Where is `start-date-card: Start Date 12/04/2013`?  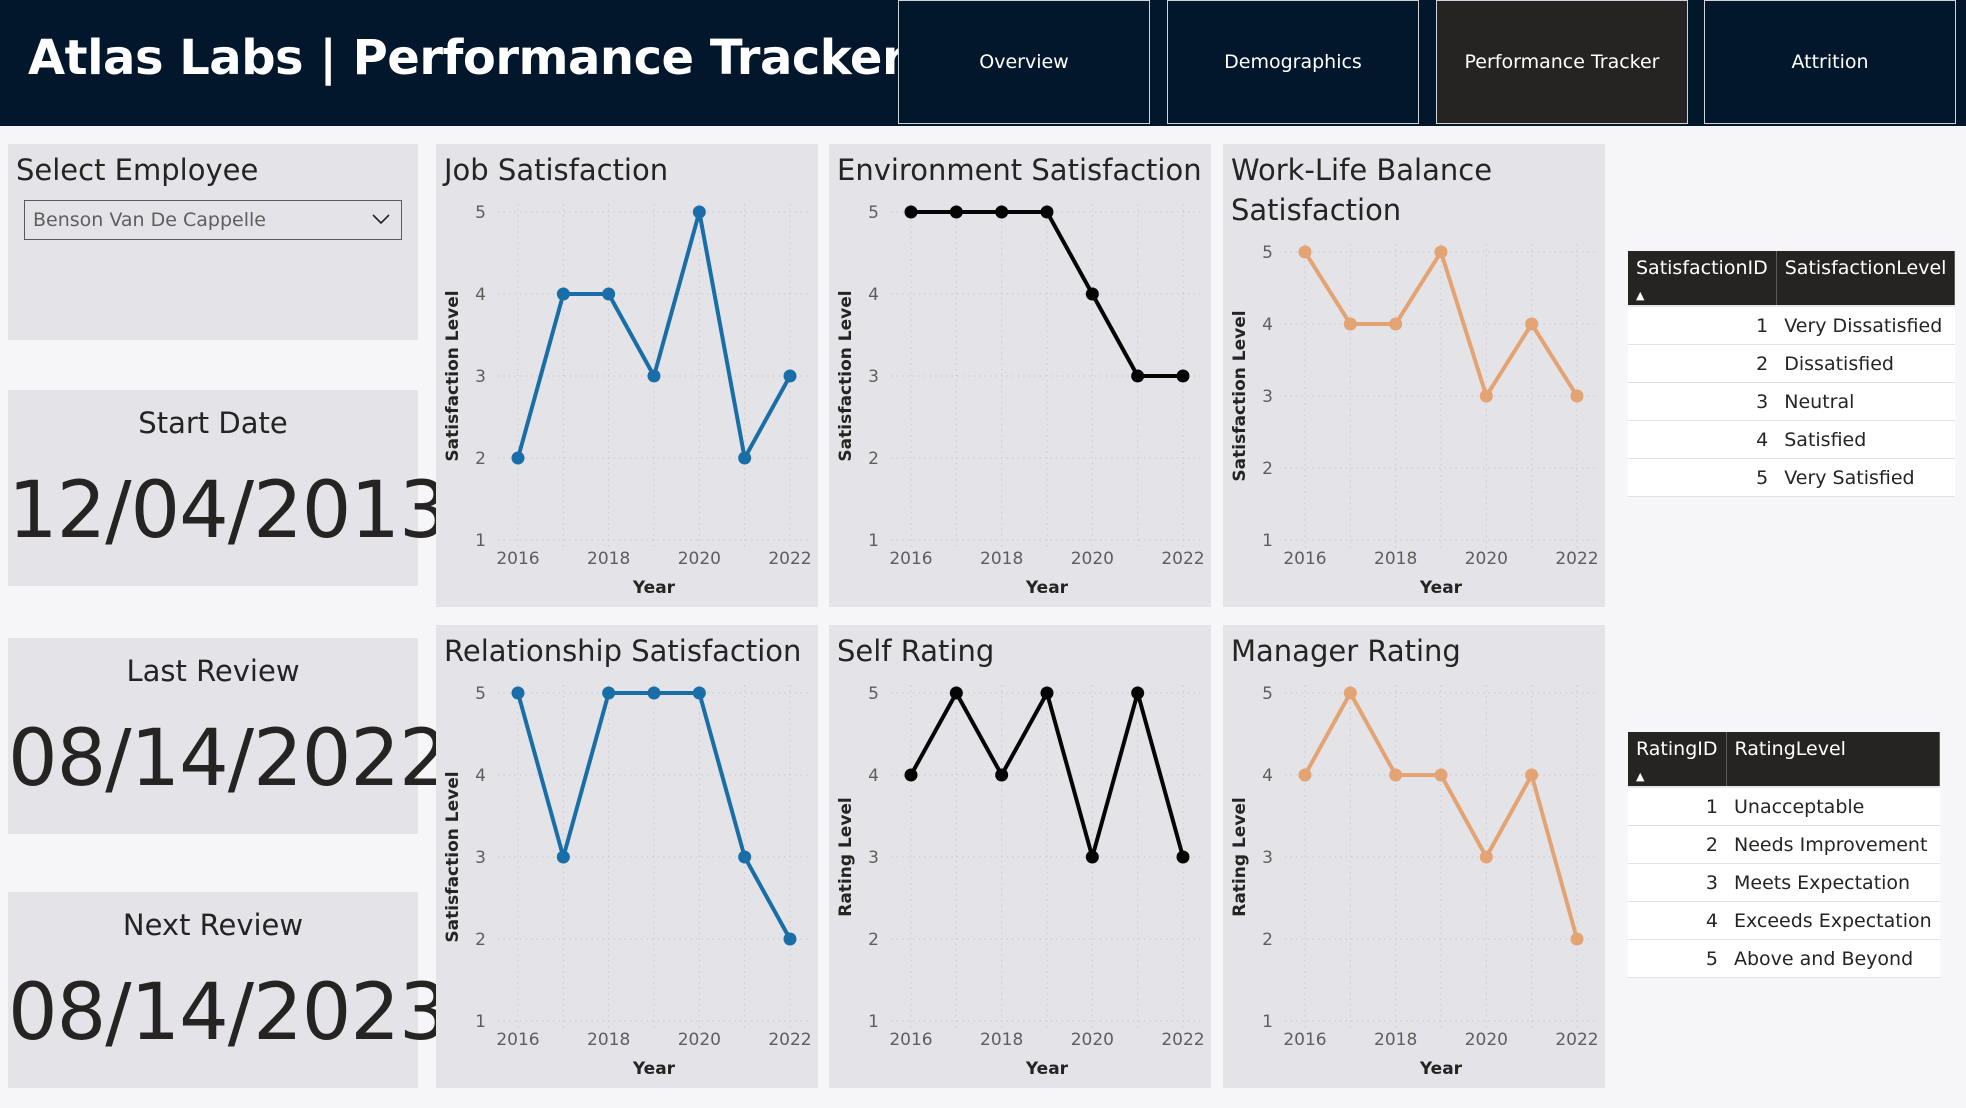
start-date-card: Start Date 12/04/2013 is located at coordinates (228, 488).